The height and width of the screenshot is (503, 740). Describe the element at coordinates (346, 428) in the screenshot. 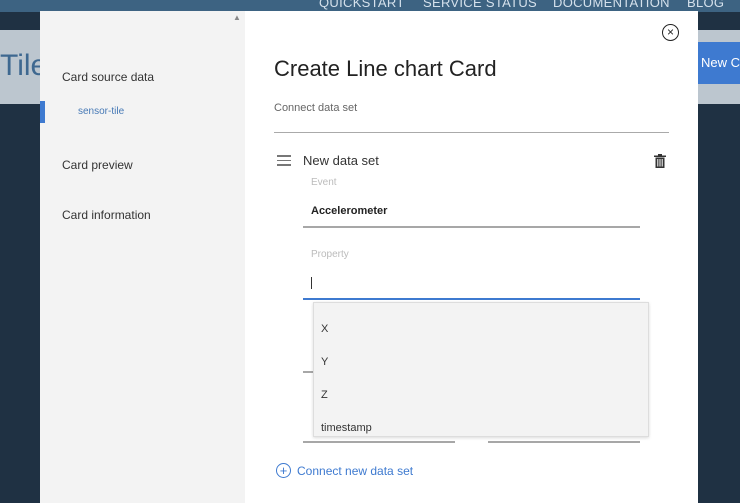

I see `dropdown-option-timestamp: timestamp` at that location.